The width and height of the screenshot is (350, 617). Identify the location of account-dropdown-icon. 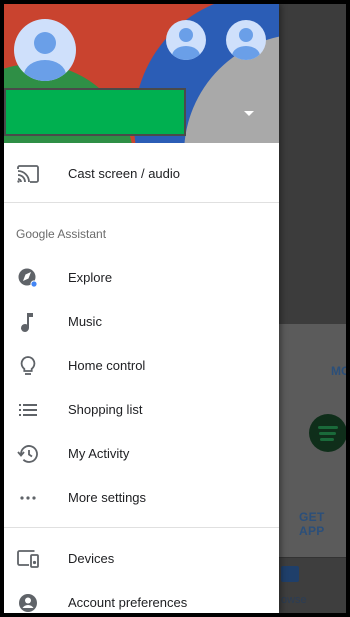
(249, 113).